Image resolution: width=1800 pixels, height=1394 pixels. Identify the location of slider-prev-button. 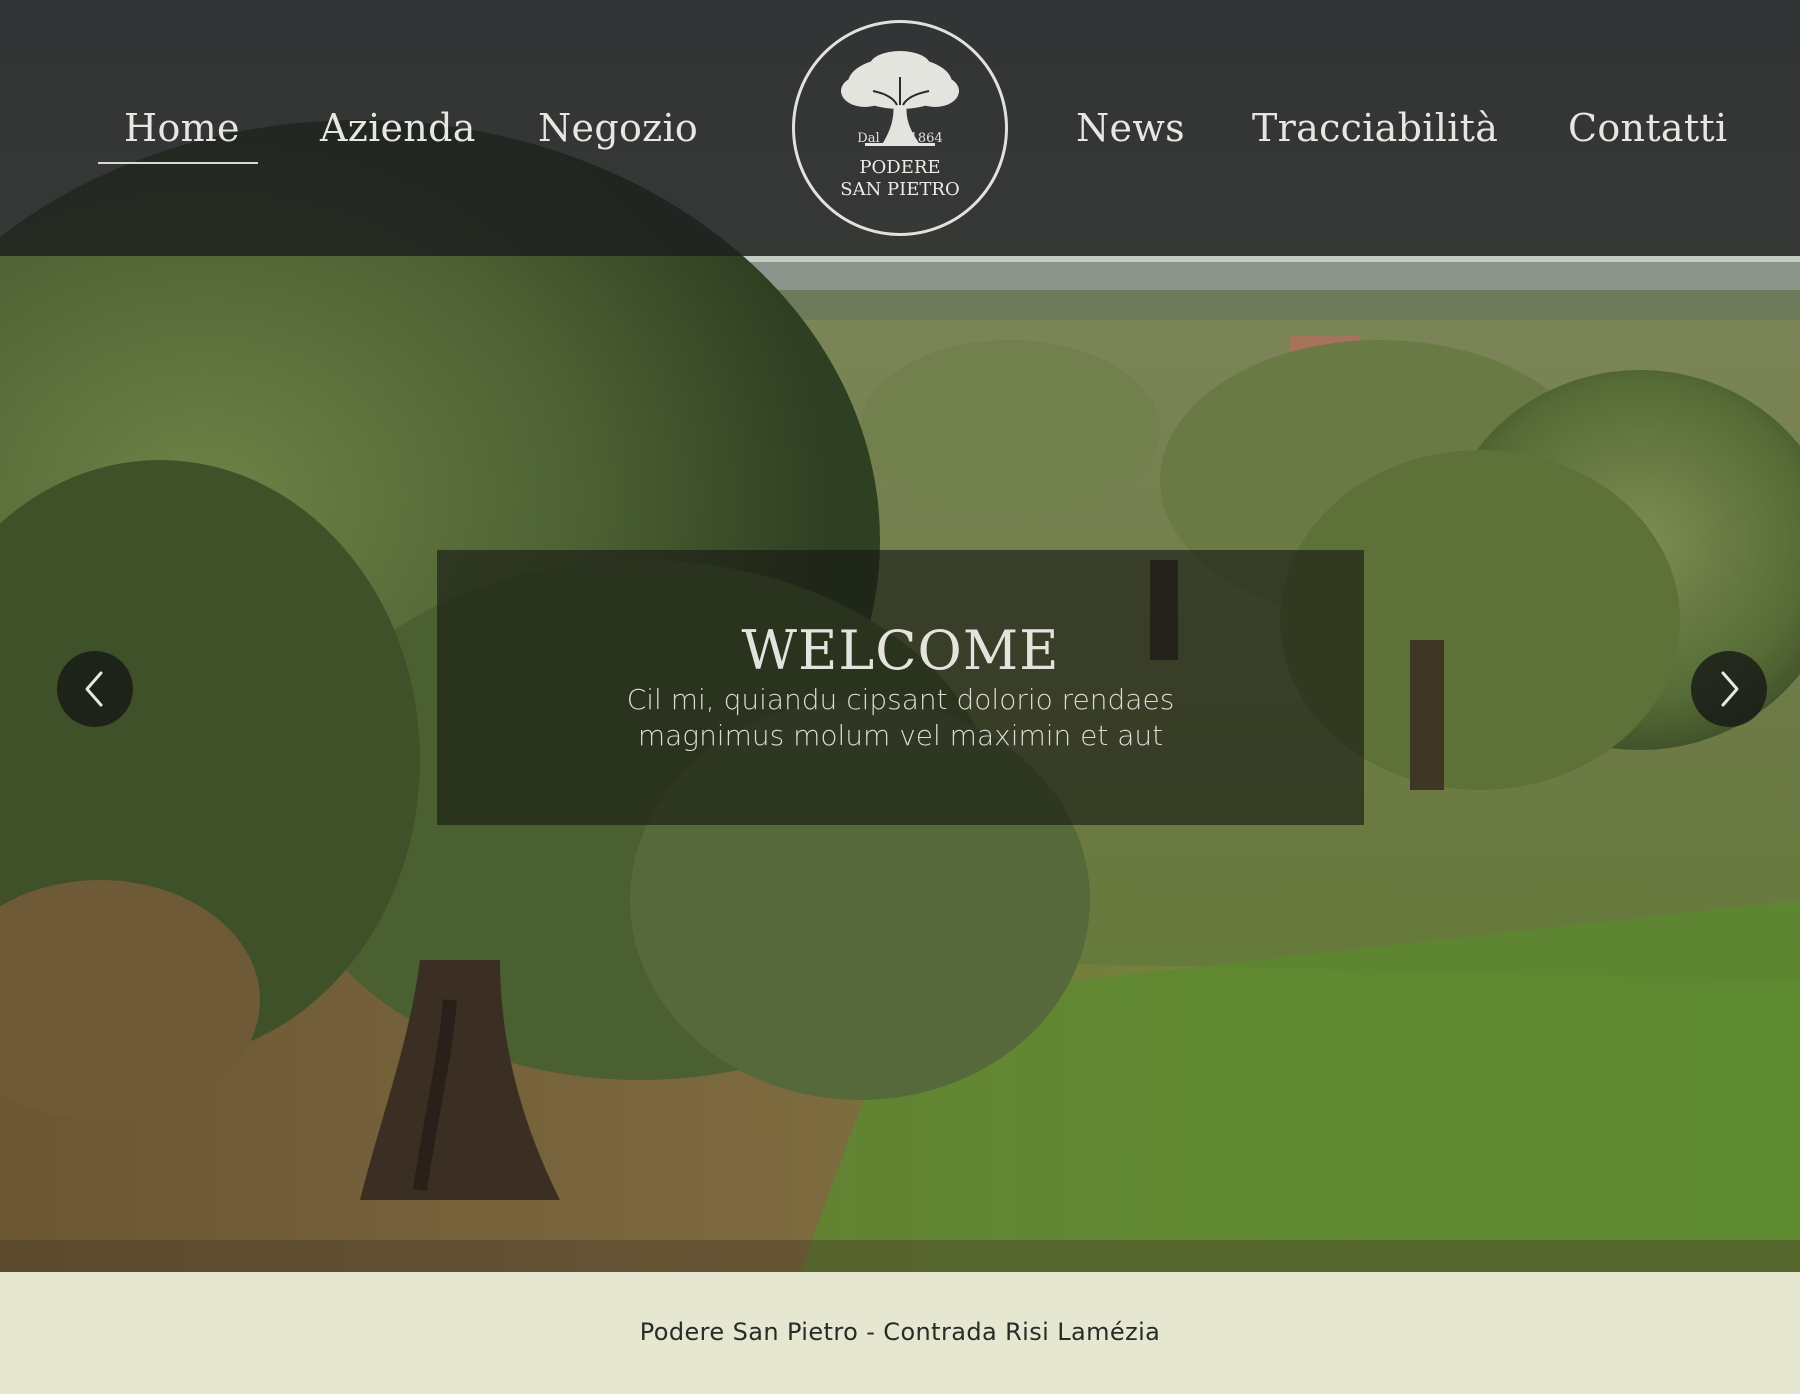
(95, 689).